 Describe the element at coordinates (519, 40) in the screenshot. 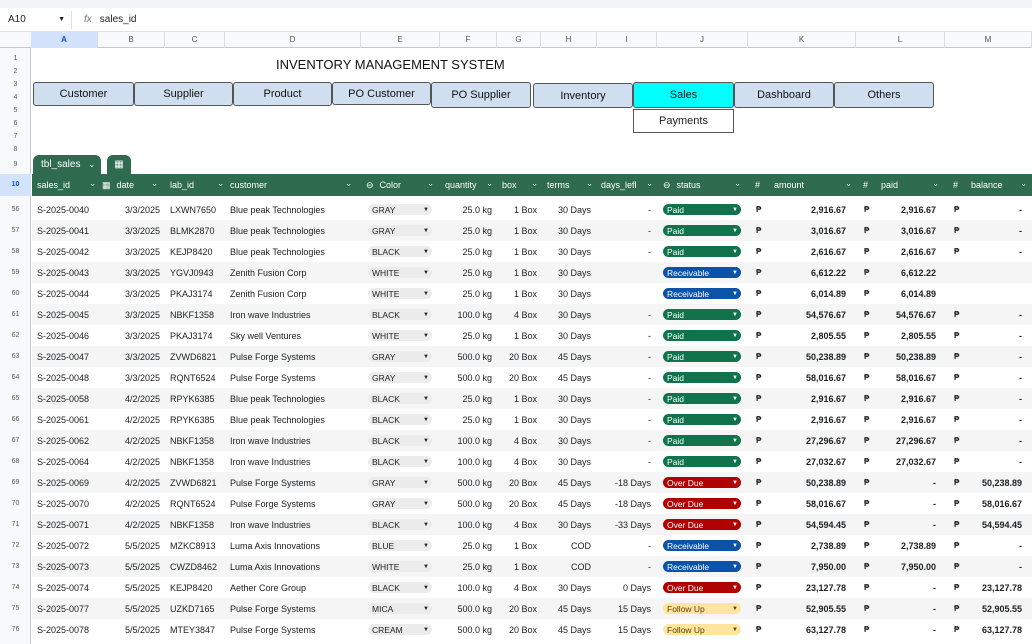

I see `column-header-g: G` at that location.